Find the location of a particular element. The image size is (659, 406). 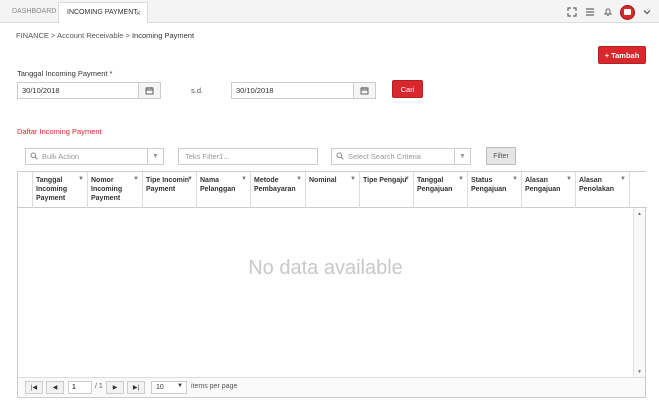

last-page-button: ▶| is located at coordinates (136, 387).